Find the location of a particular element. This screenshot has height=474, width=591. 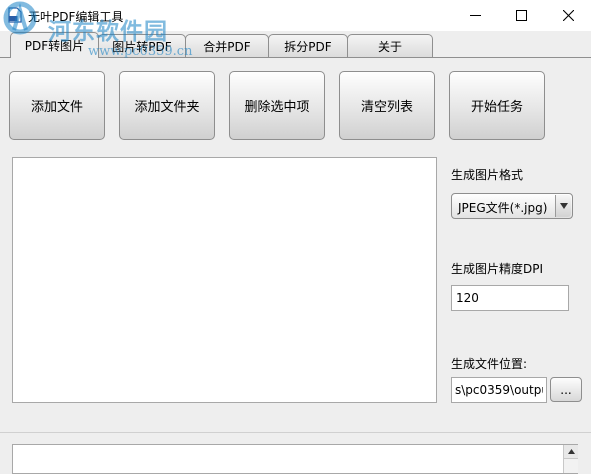

triangle-down-icon is located at coordinates (563, 206).